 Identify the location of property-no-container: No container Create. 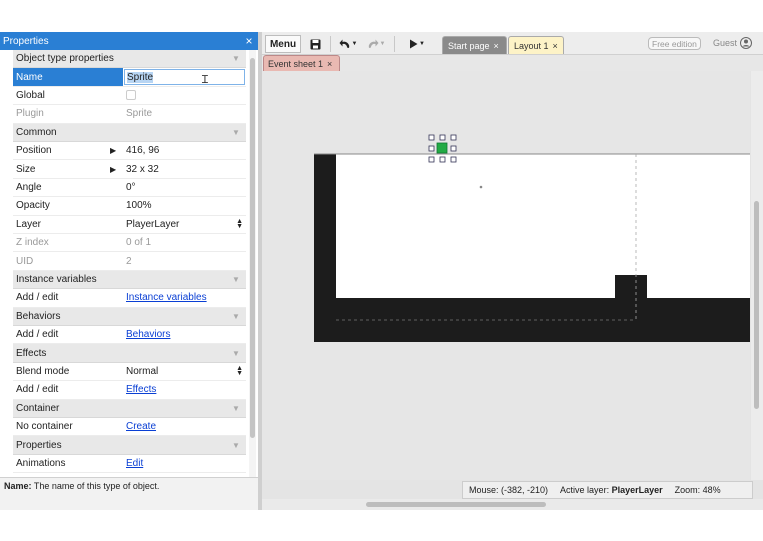
(129, 427).